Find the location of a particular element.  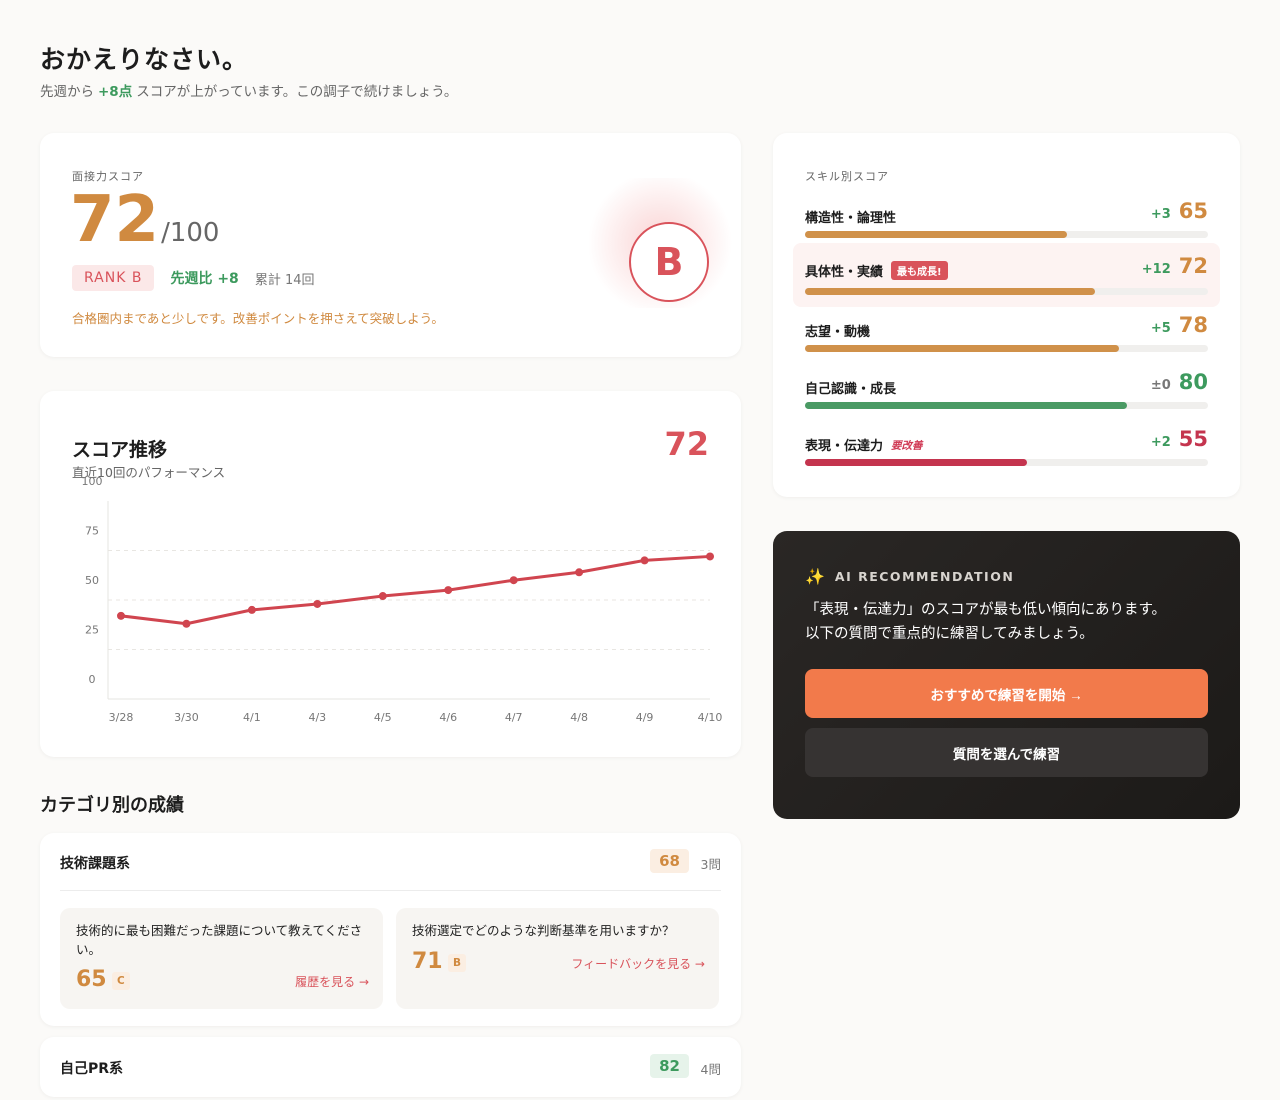

total-sessions: 累計 14回 is located at coordinates (284, 280).